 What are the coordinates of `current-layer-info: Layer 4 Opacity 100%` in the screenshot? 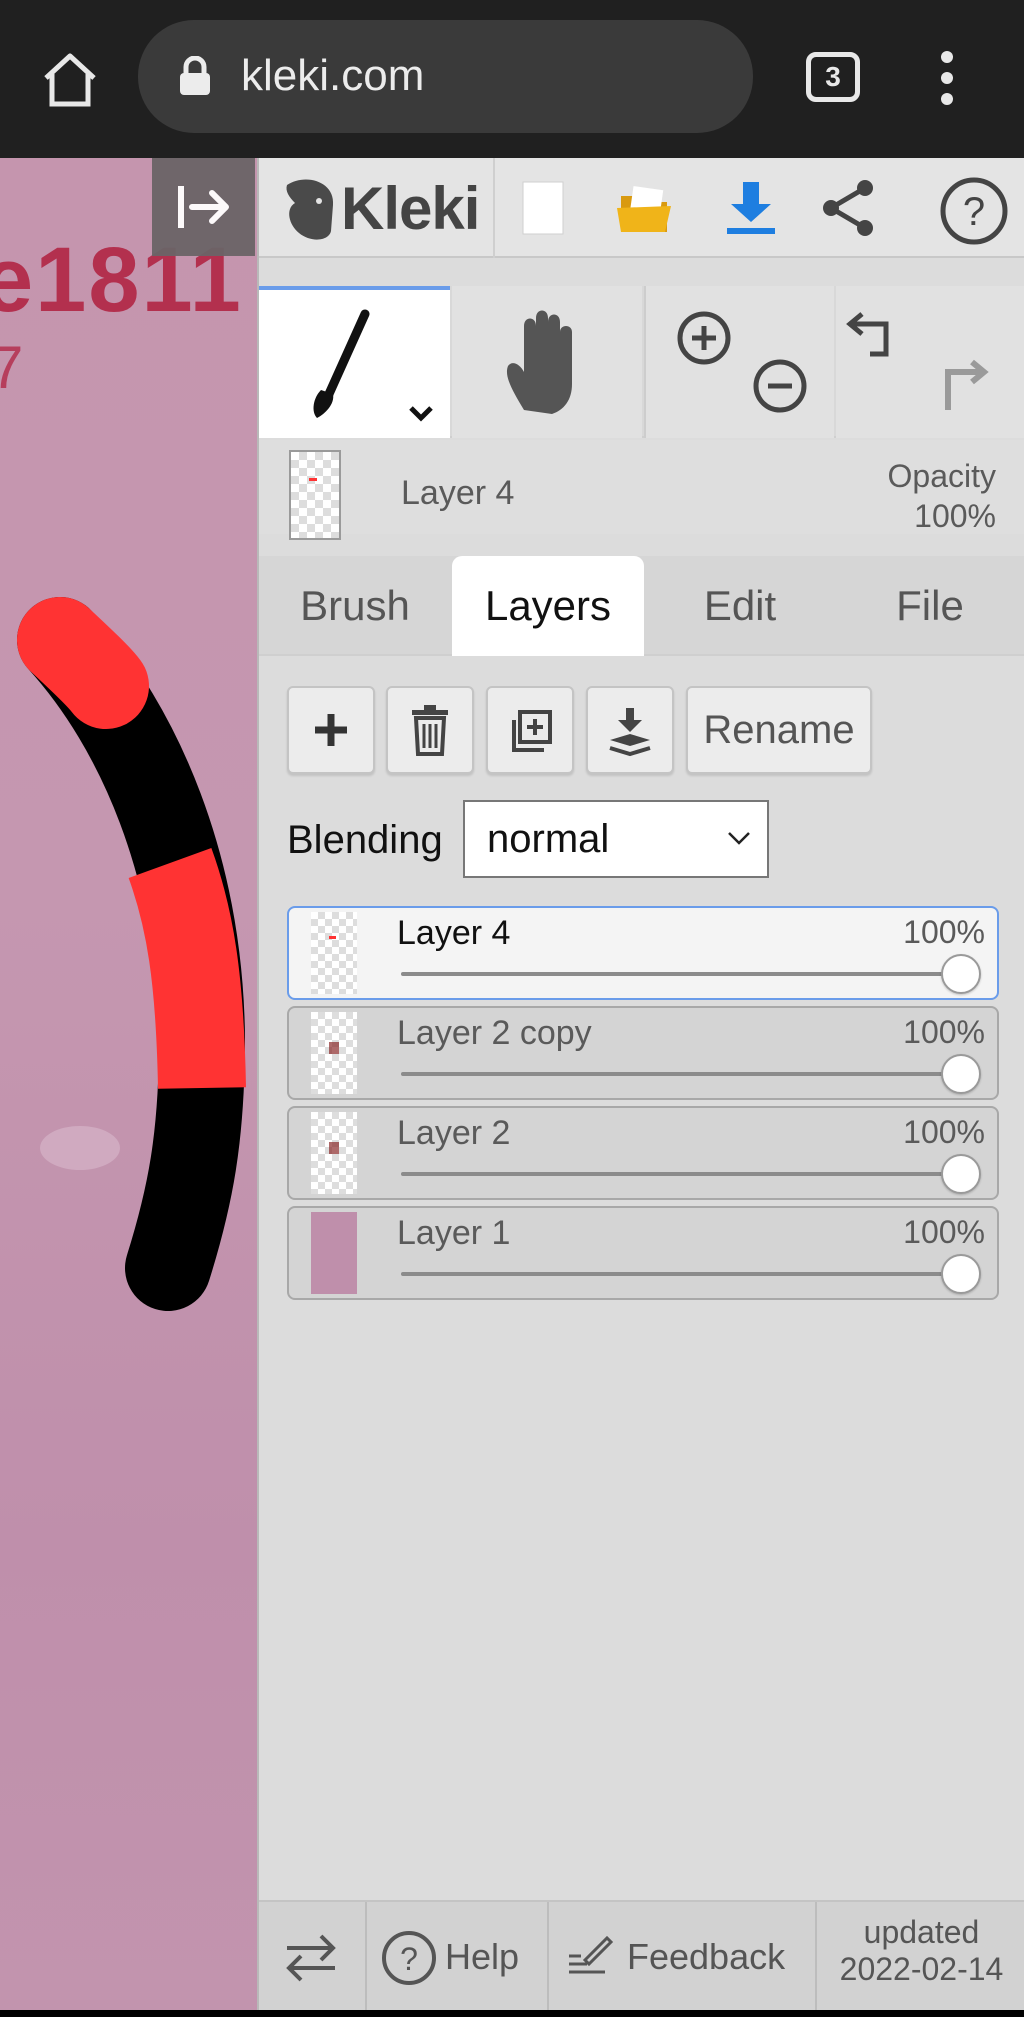 It's located at (641, 490).